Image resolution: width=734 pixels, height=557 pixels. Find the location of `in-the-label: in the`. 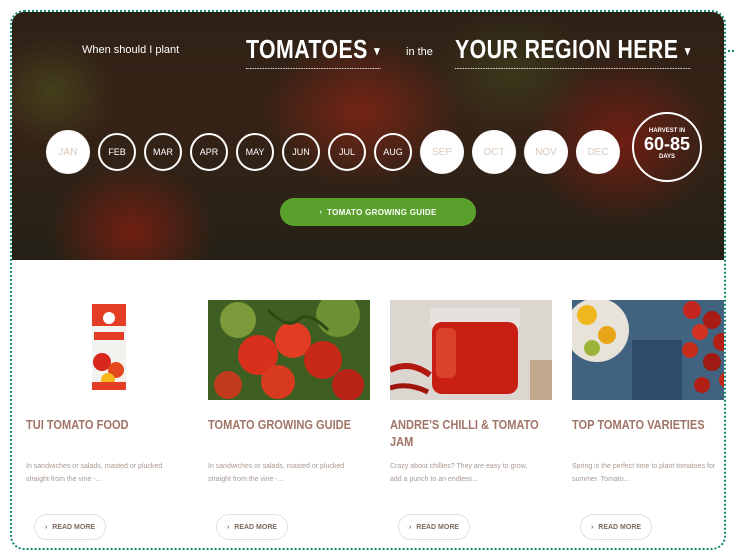

in-the-label: in the is located at coordinates (419, 52).